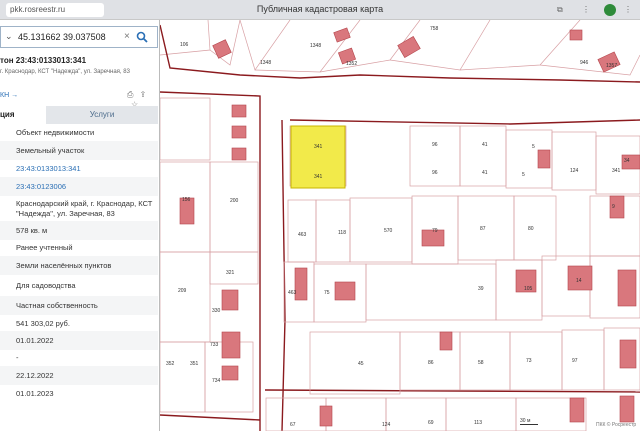 This screenshot has height=431, width=640. I want to click on map-label: 97, so click(575, 361).